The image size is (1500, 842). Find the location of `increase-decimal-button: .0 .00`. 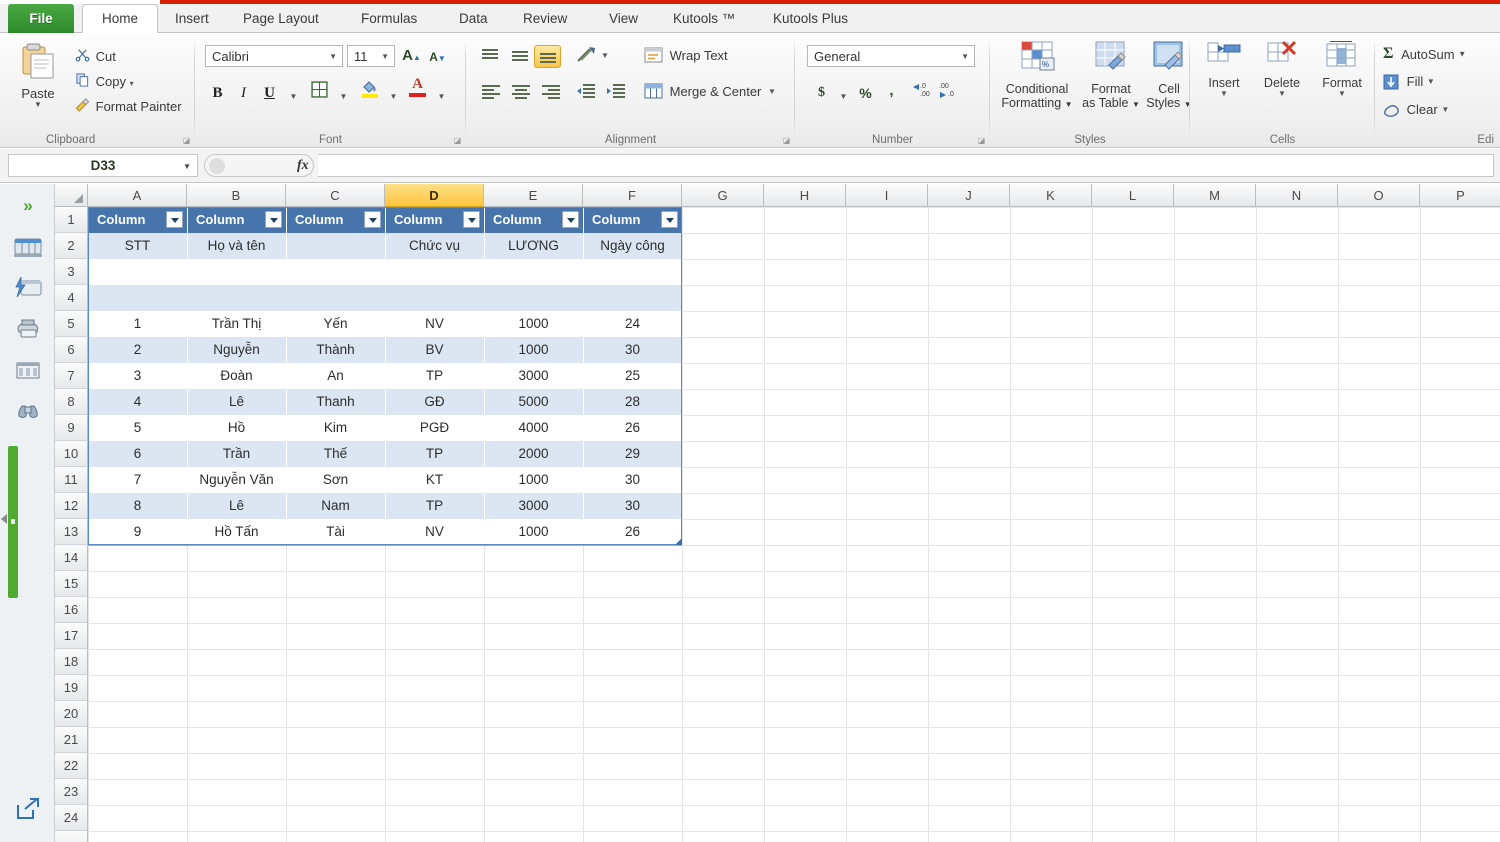

increase-decimal-button: .0 .00 is located at coordinates (921, 93).